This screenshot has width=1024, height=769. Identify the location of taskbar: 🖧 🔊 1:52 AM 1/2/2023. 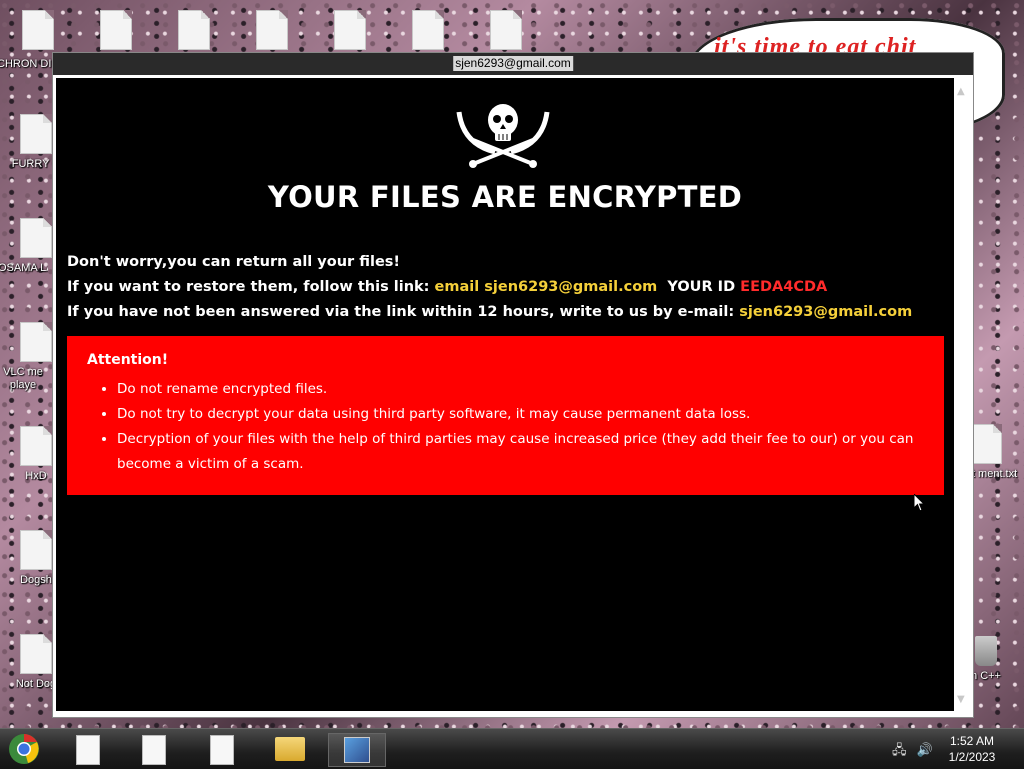
(512, 748).